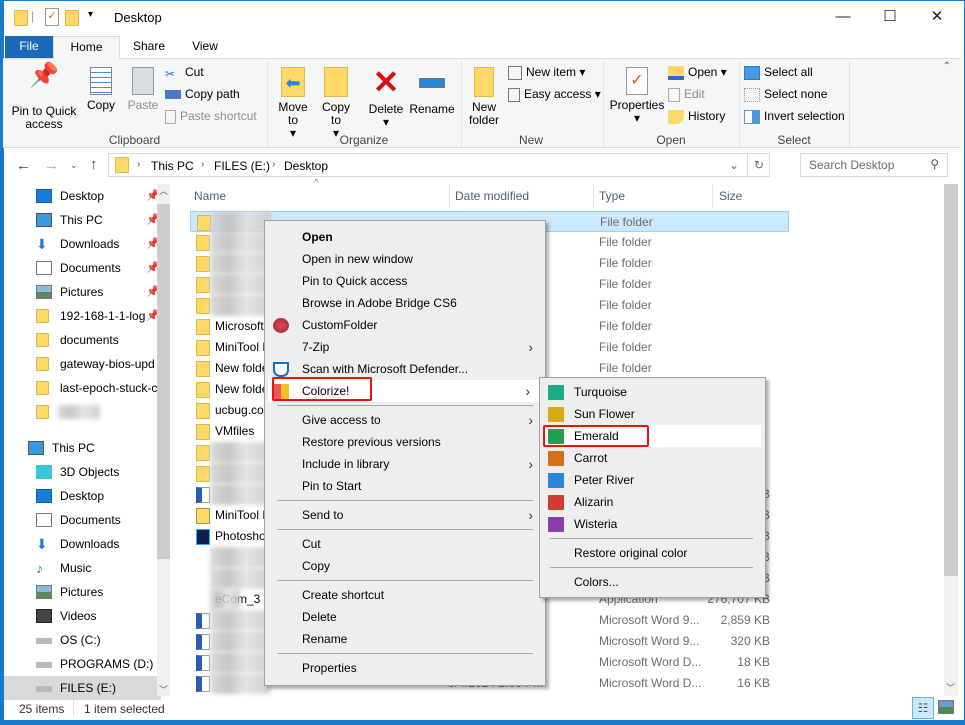  Describe the element at coordinates (405, 617) in the screenshot. I see `menu-item-delete: Delete` at that location.